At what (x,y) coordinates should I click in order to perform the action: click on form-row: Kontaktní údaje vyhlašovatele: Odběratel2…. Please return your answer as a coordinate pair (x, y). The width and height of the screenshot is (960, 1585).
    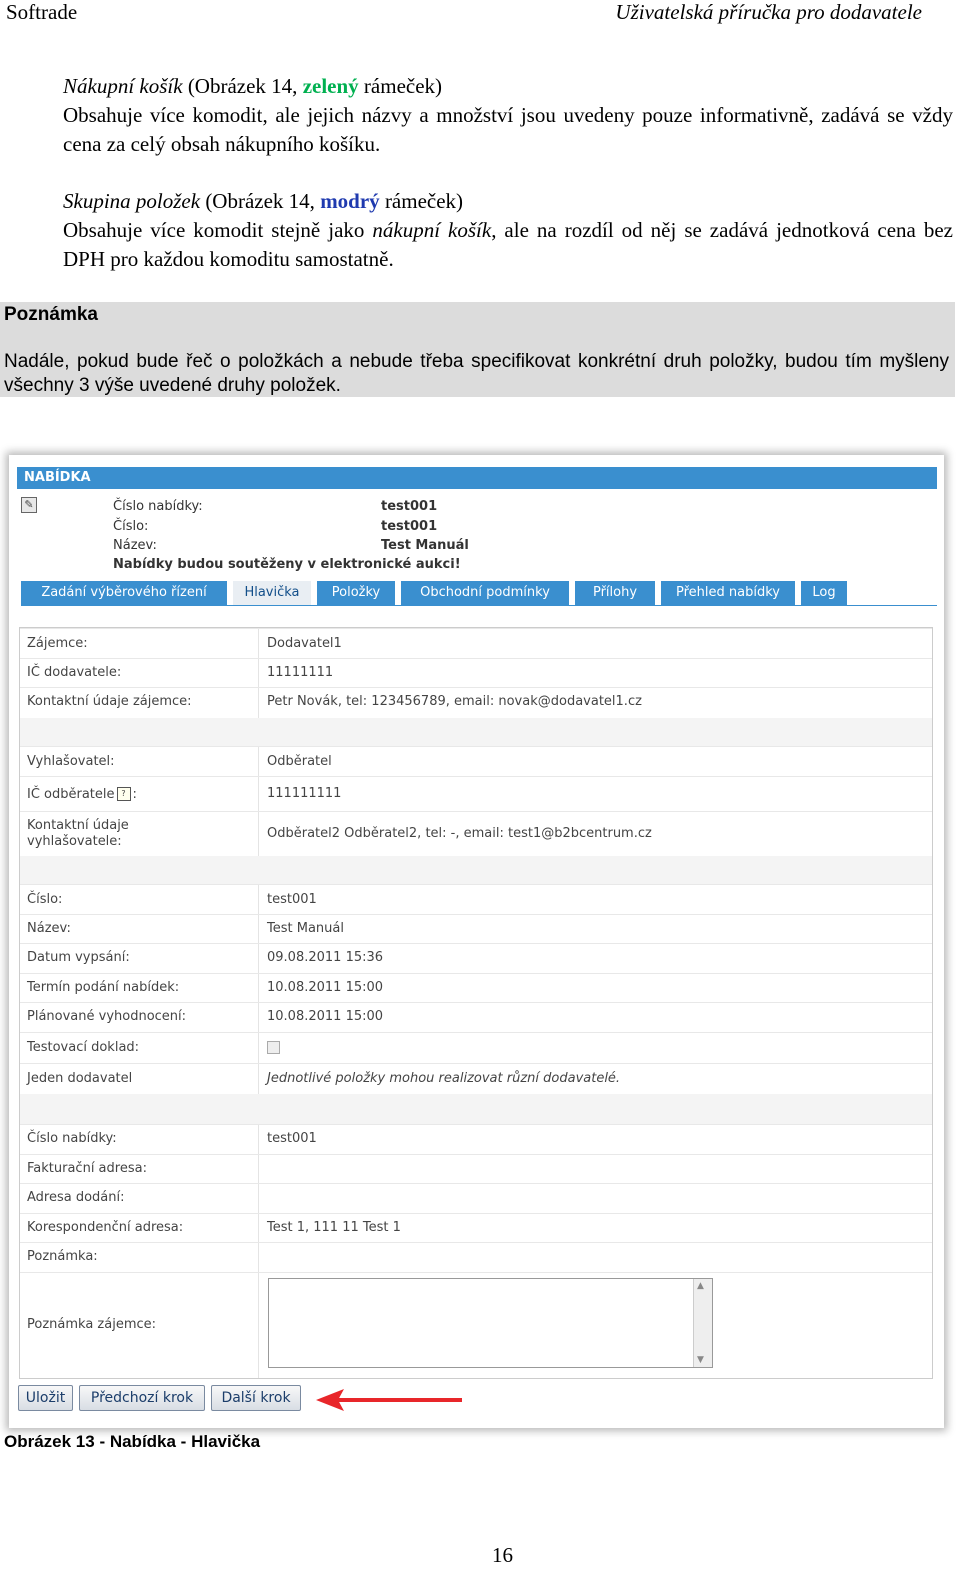
    Looking at the image, I should click on (476, 833).